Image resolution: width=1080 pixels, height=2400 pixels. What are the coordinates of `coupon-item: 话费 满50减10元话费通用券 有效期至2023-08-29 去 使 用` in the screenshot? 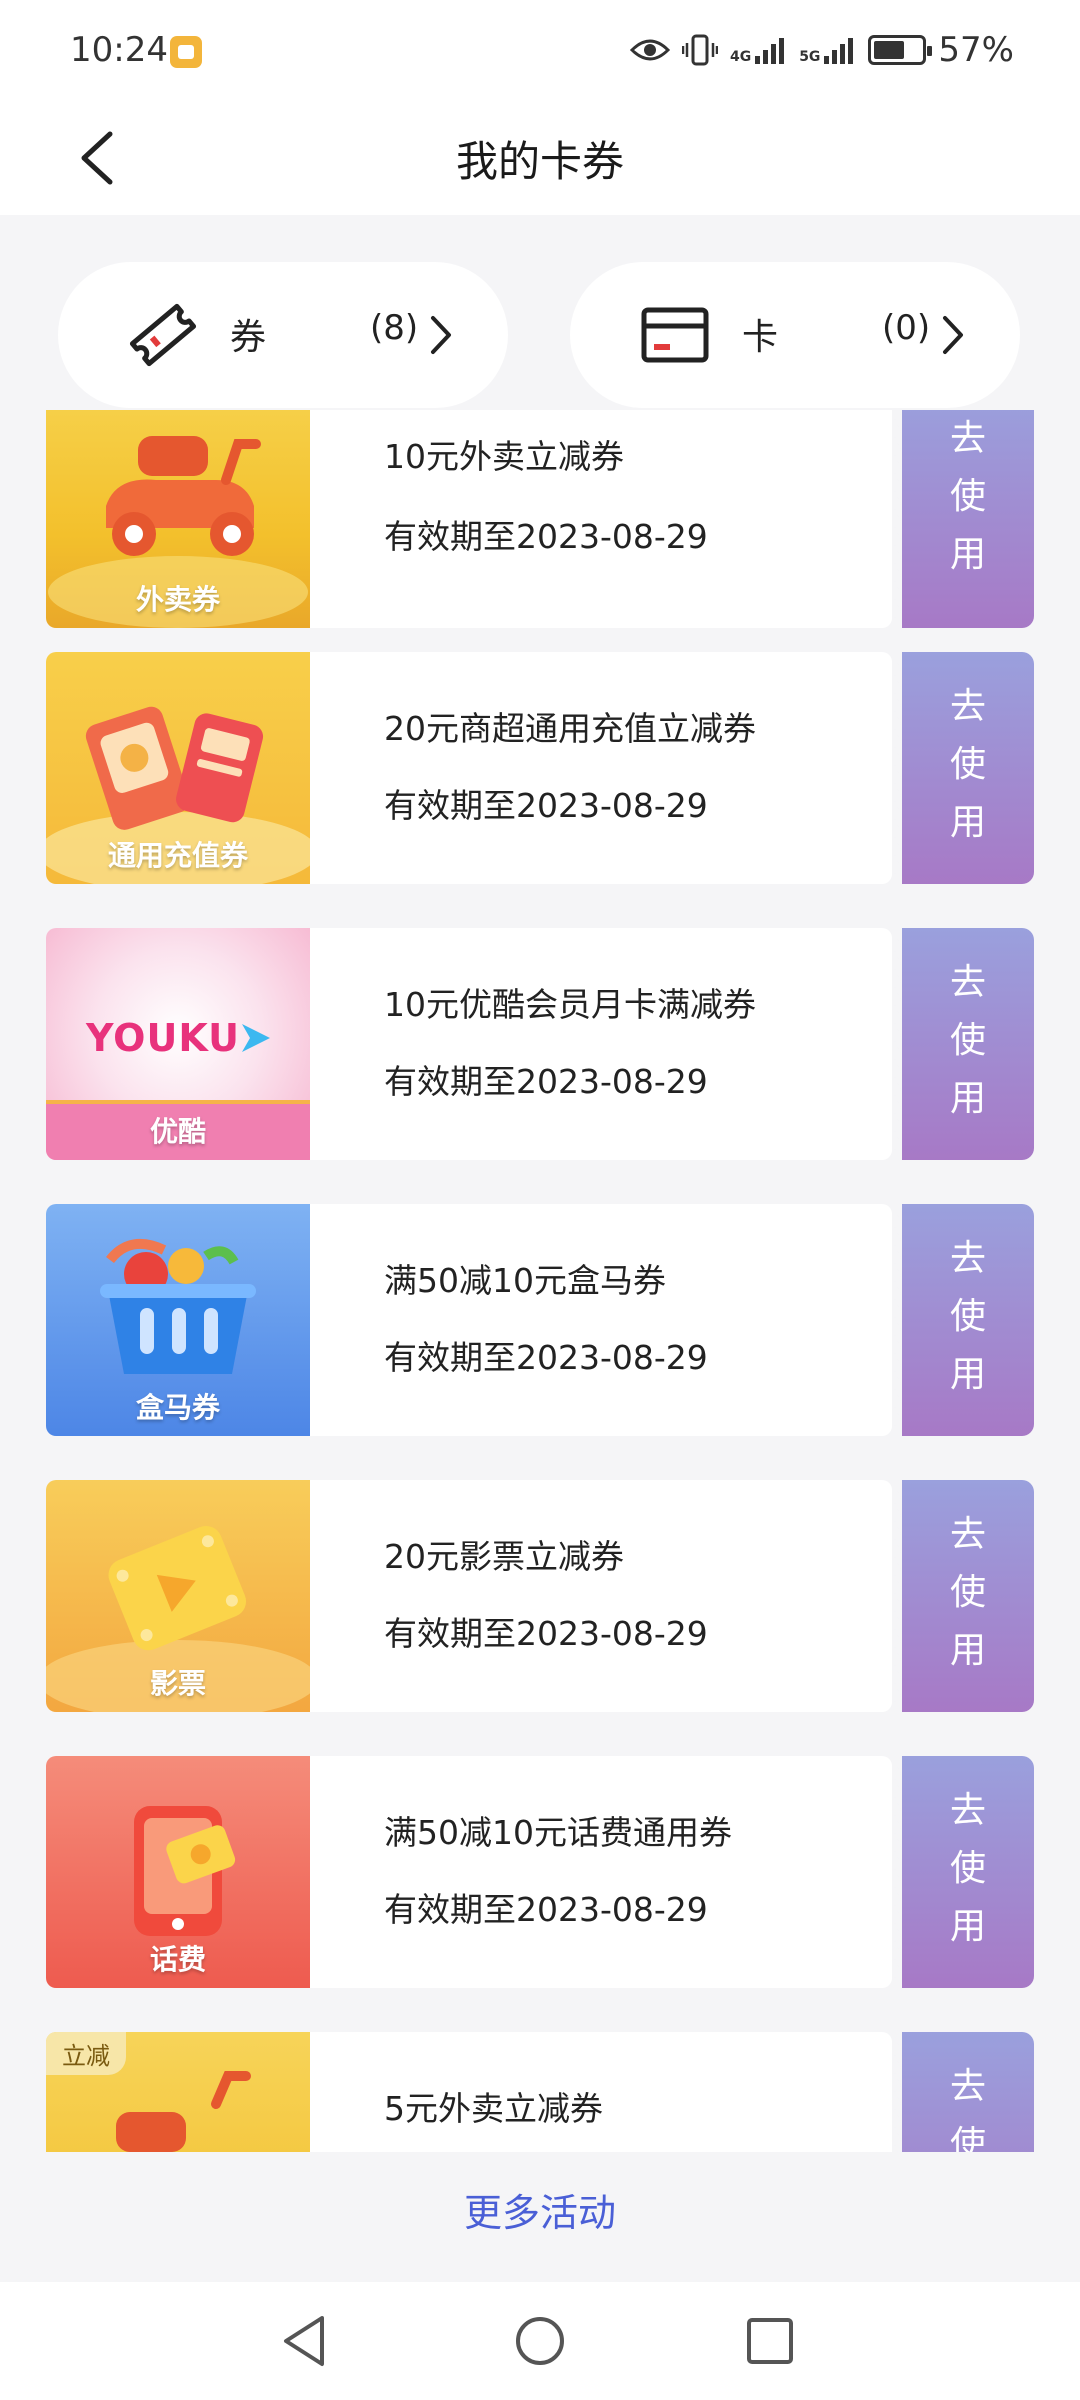 It's located at (540, 1872).